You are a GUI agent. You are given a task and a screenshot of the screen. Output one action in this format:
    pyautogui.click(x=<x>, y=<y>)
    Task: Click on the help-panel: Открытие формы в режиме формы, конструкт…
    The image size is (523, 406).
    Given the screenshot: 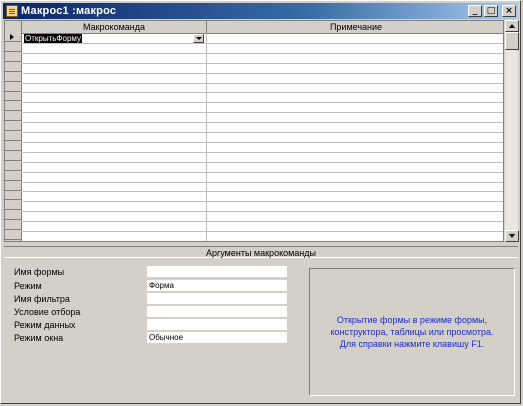 What is the action you would take?
    pyautogui.click(x=412, y=332)
    